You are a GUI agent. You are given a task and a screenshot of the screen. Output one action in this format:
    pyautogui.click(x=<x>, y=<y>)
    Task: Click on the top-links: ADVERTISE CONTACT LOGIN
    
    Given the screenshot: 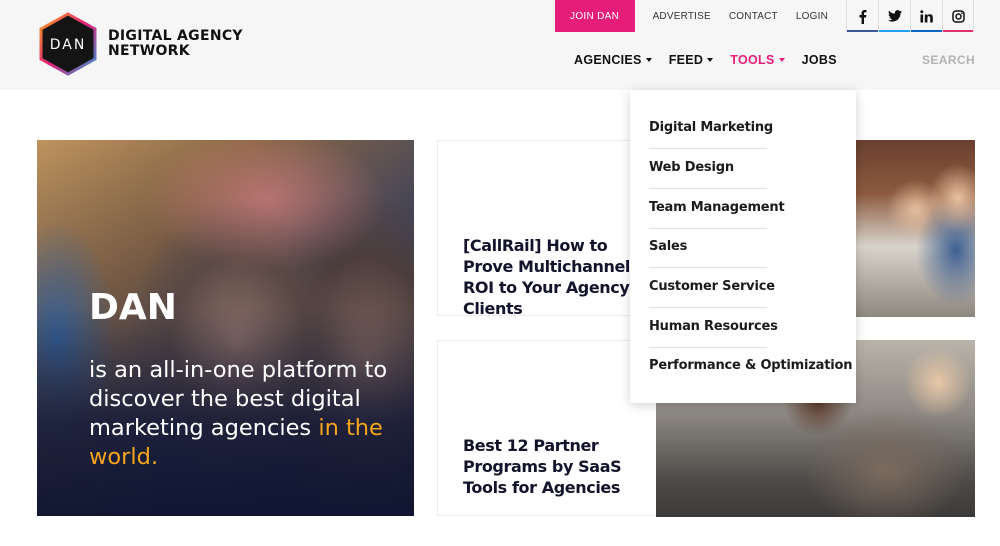 What is the action you would take?
    pyautogui.click(x=740, y=16)
    